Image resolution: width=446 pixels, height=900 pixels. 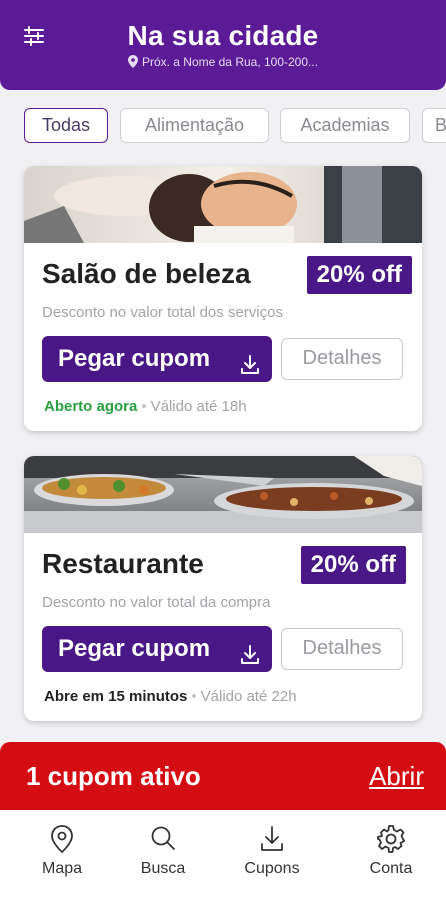 I want to click on search-icon, so click(x=163, y=839).